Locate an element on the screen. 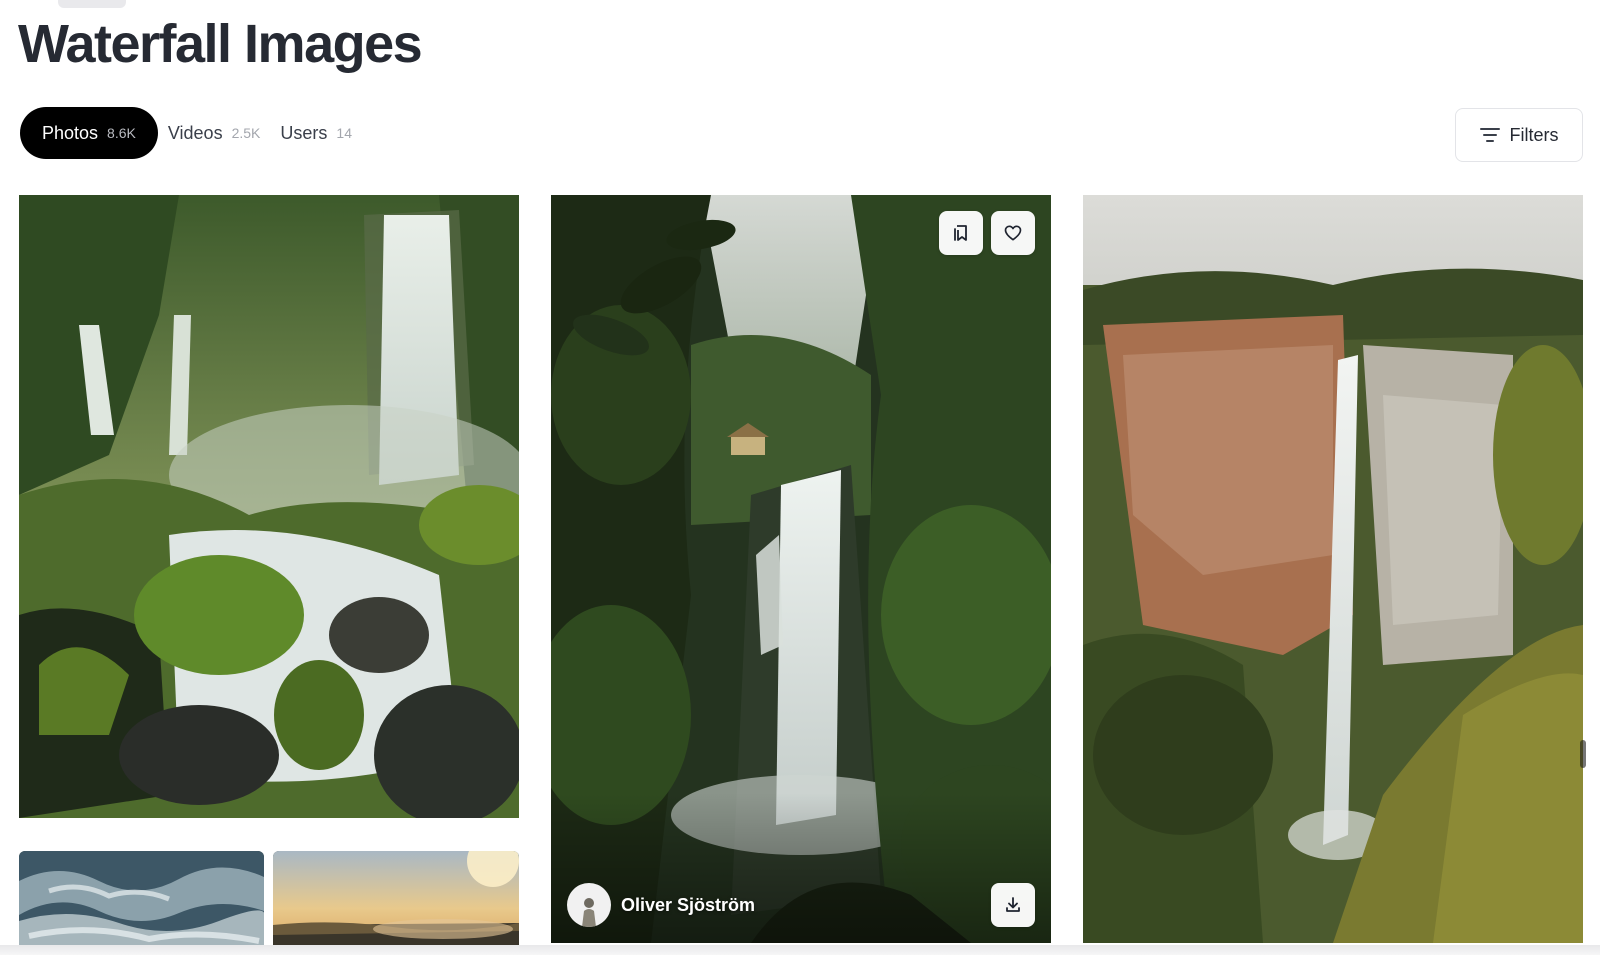 The width and height of the screenshot is (1600, 955). browser-bottom-edge is located at coordinates (800, 950).